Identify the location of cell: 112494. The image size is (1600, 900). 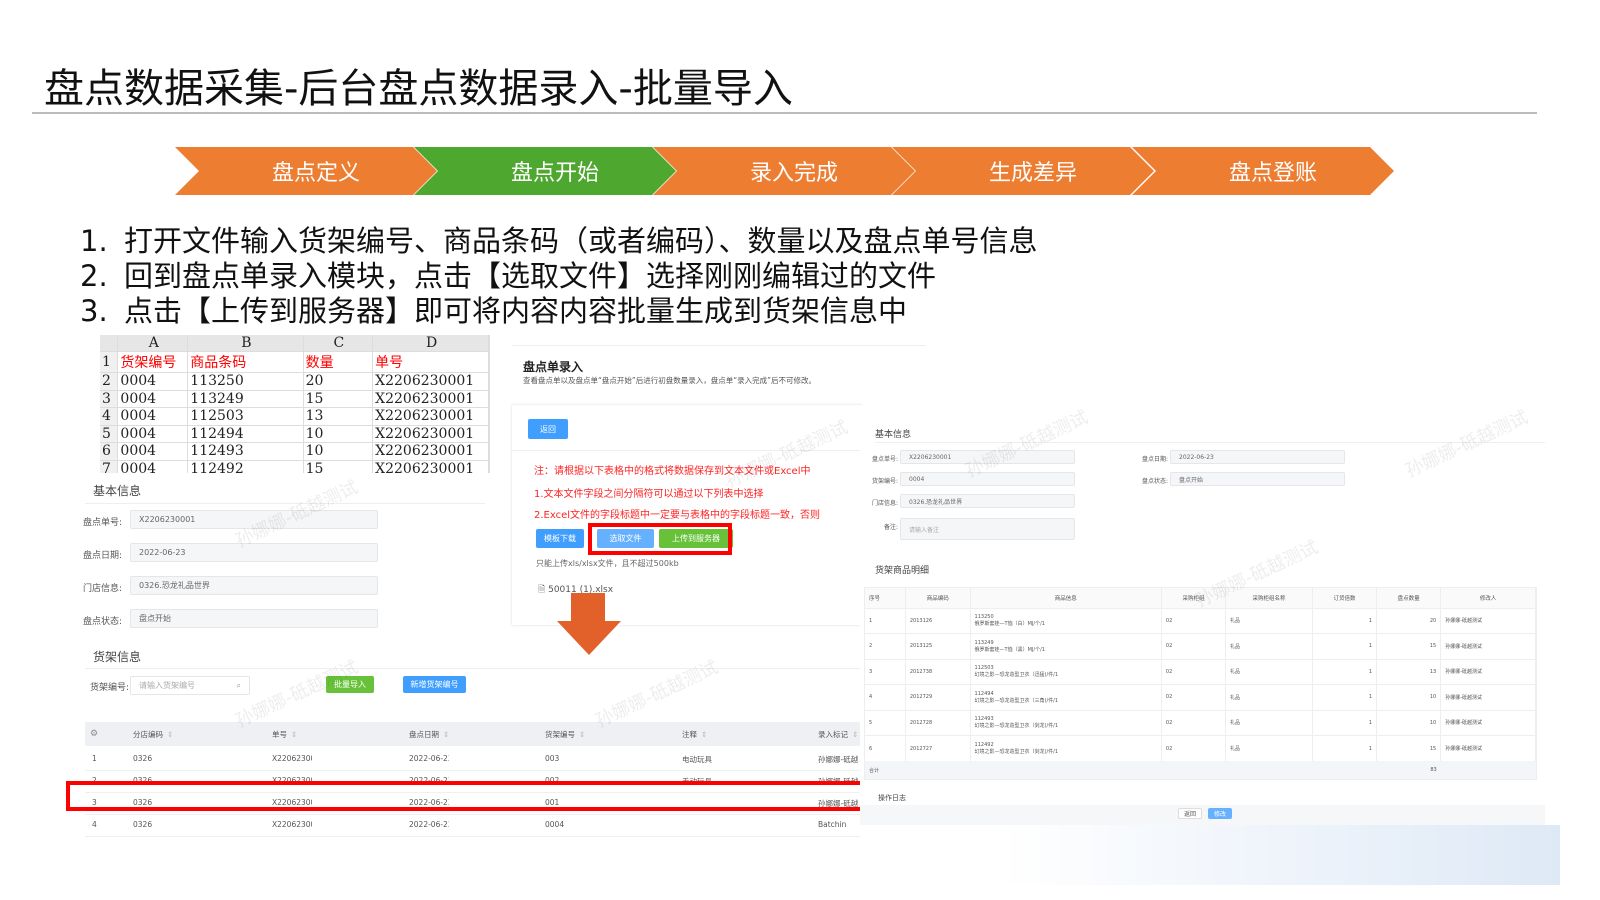
(245, 434).